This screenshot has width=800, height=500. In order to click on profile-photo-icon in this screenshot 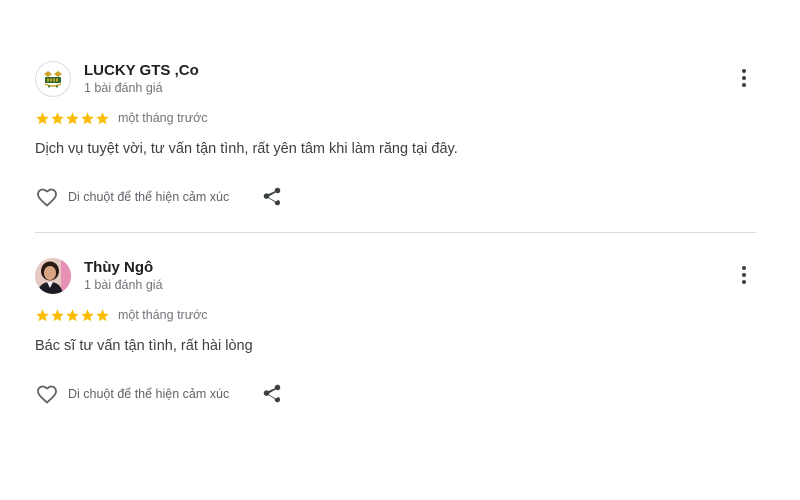, I will do `click(53, 276)`.